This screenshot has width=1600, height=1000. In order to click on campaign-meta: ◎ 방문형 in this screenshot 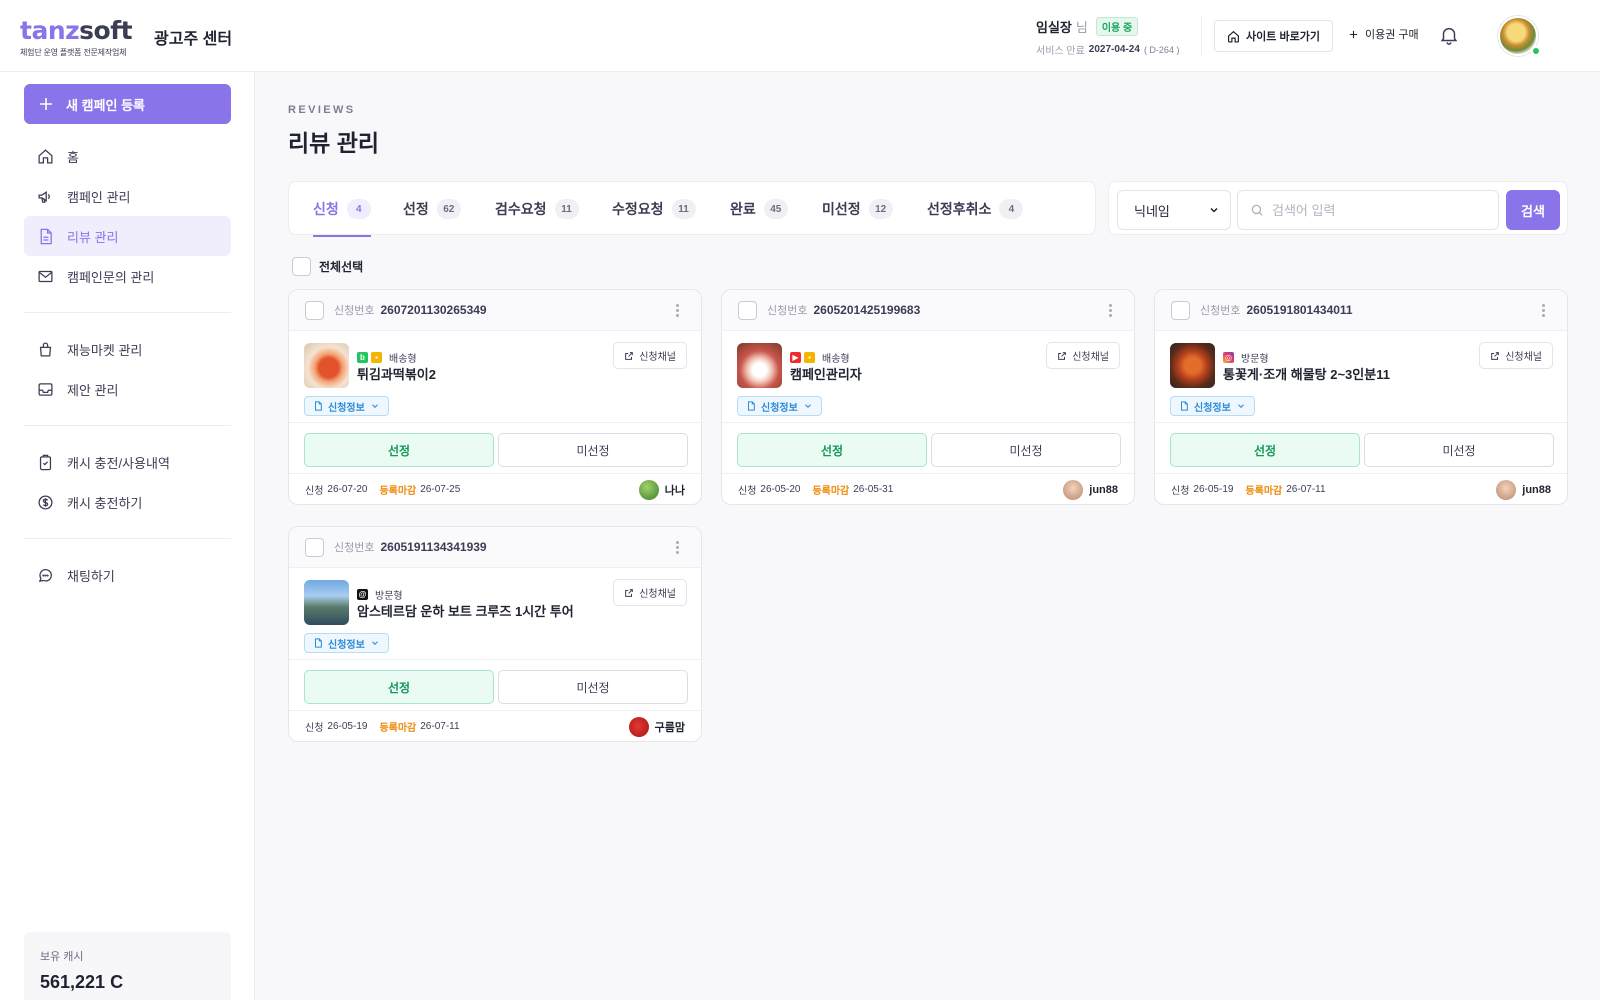, I will do `click(1246, 357)`.